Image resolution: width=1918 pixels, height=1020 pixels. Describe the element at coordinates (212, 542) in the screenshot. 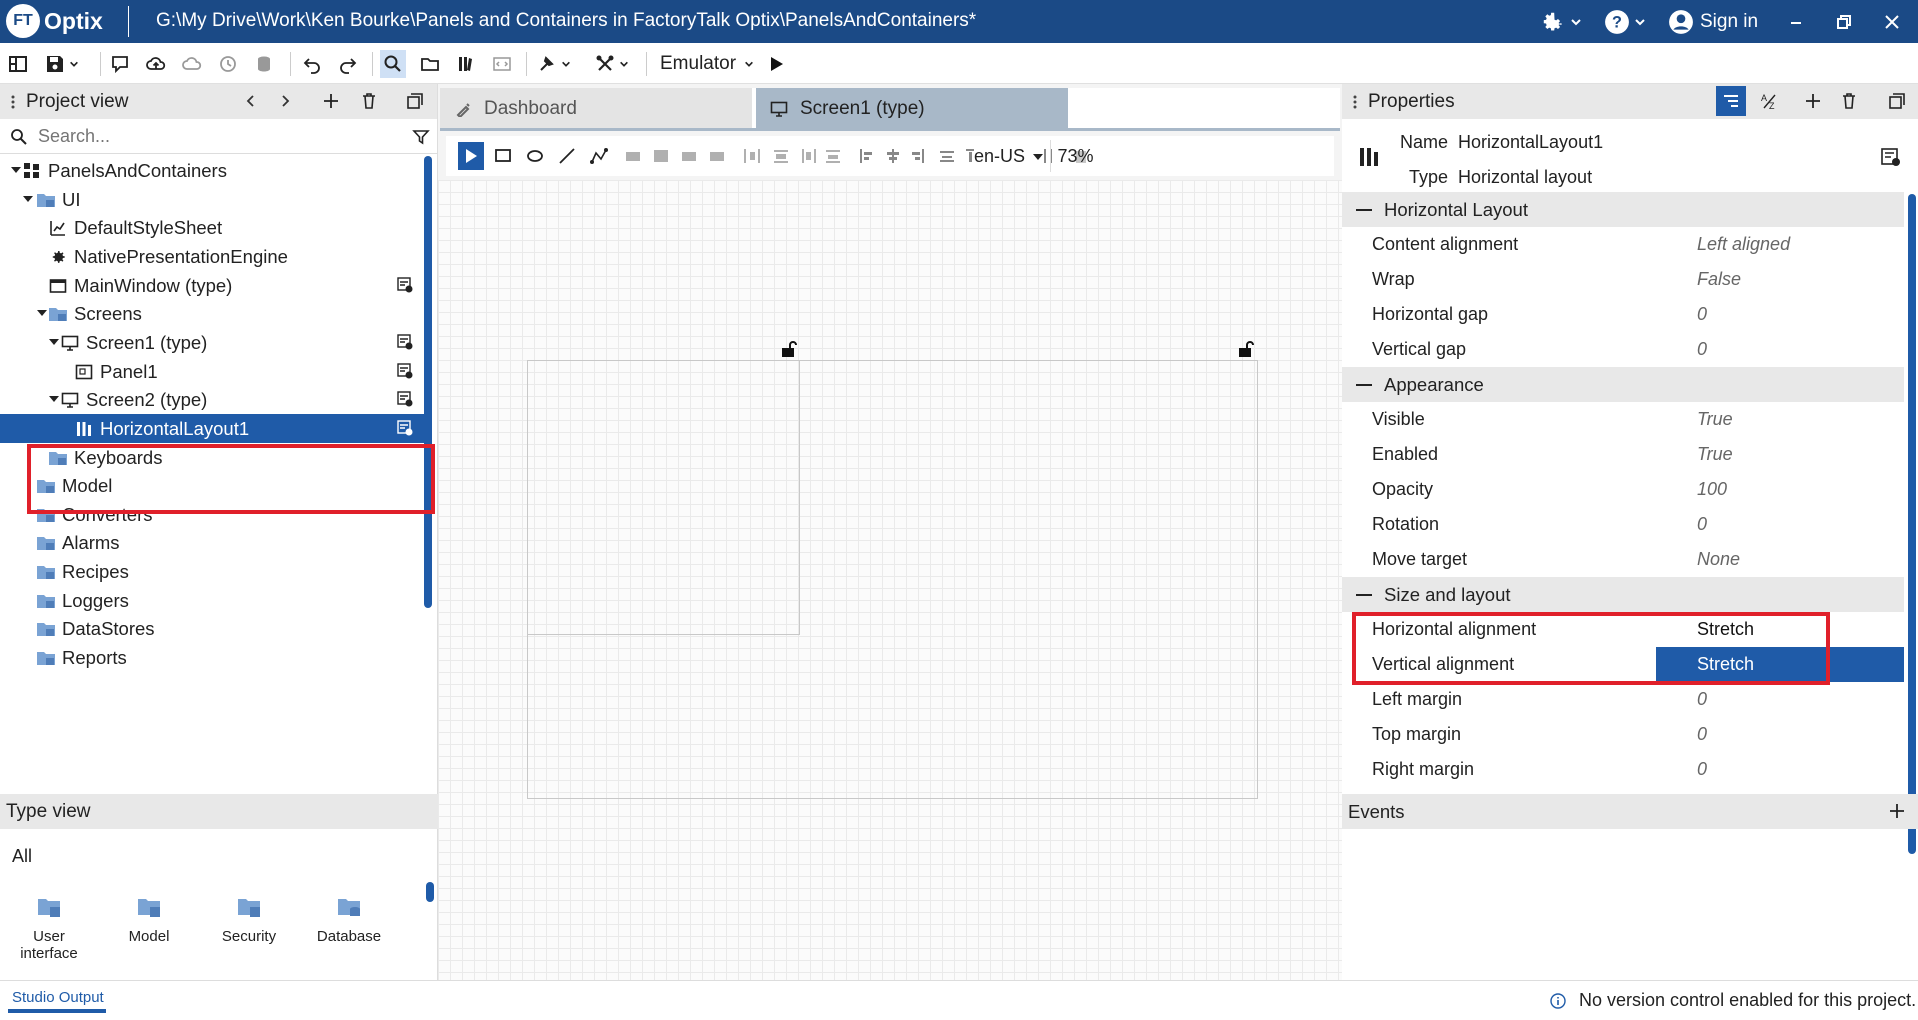

I see `tree-item: Alarms` at that location.